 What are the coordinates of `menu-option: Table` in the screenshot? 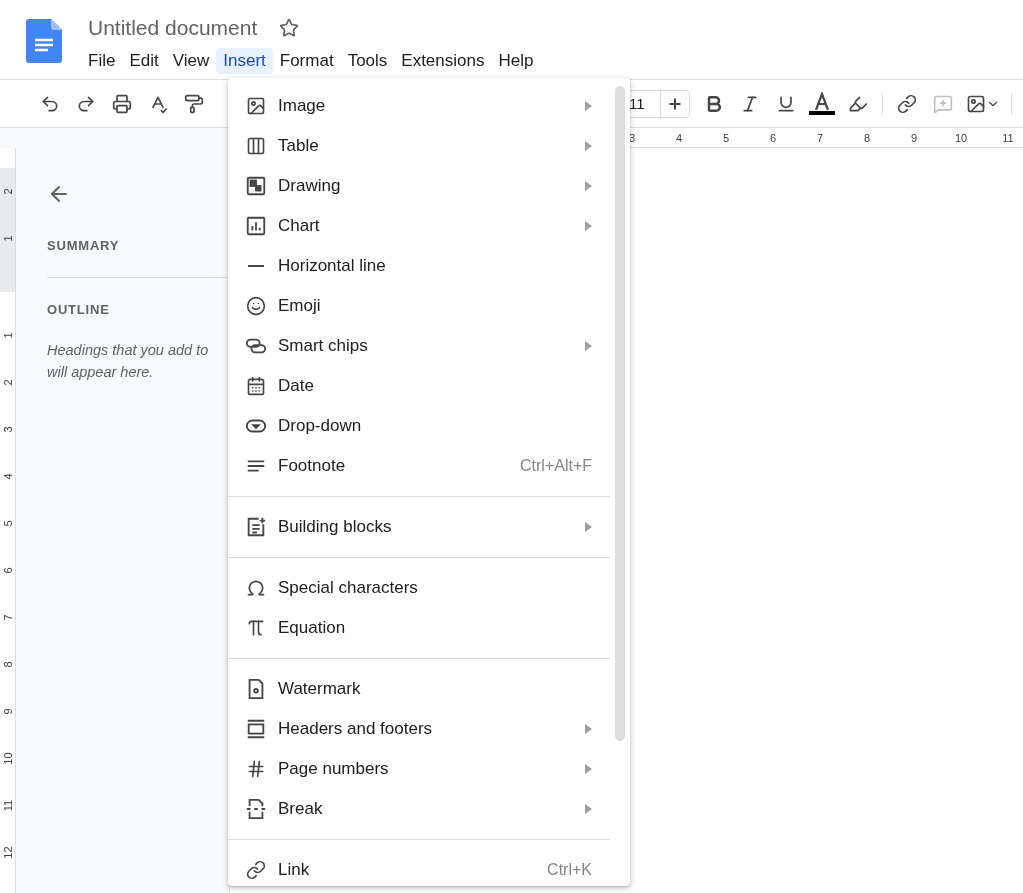 It's located at (429, 146).